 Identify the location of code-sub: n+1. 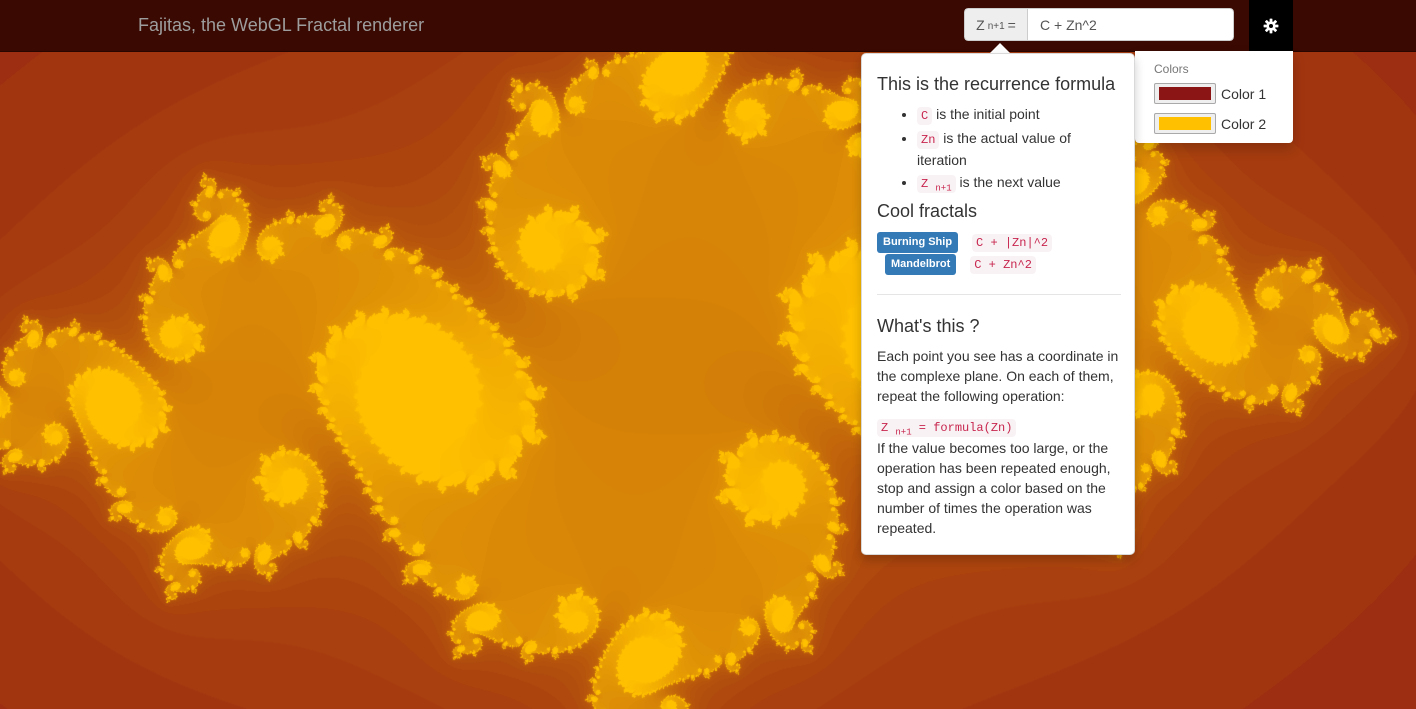
(943, 188).